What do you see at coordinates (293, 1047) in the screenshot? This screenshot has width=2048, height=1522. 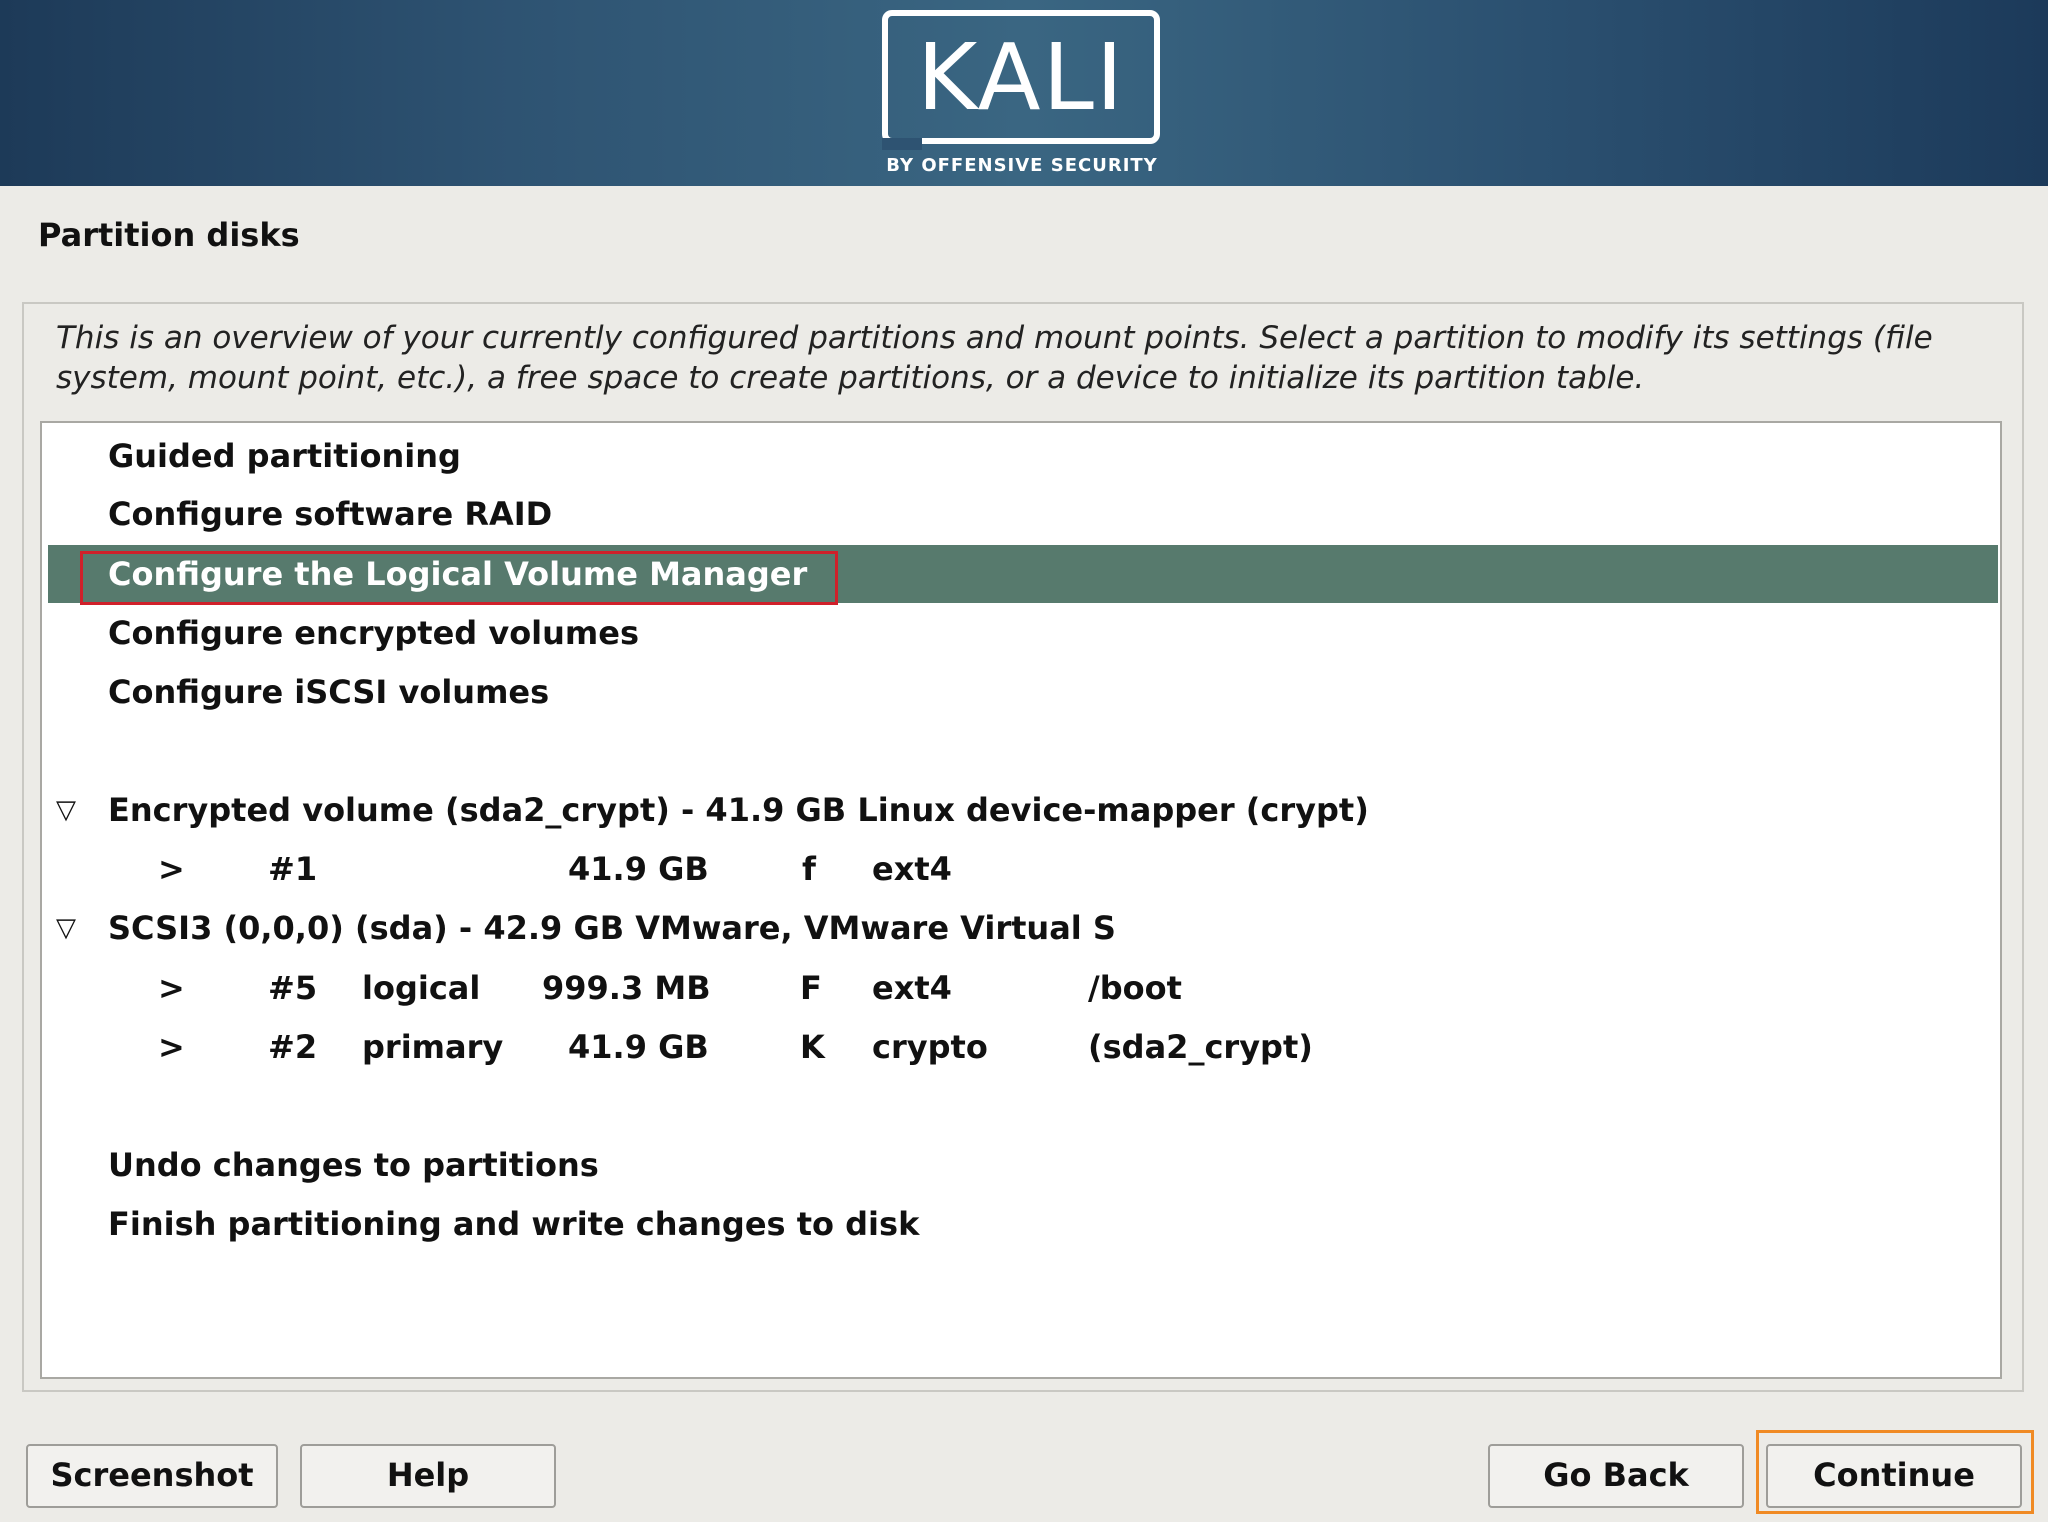 I see `partition-number: #2` at bounding box center [293, 1047].